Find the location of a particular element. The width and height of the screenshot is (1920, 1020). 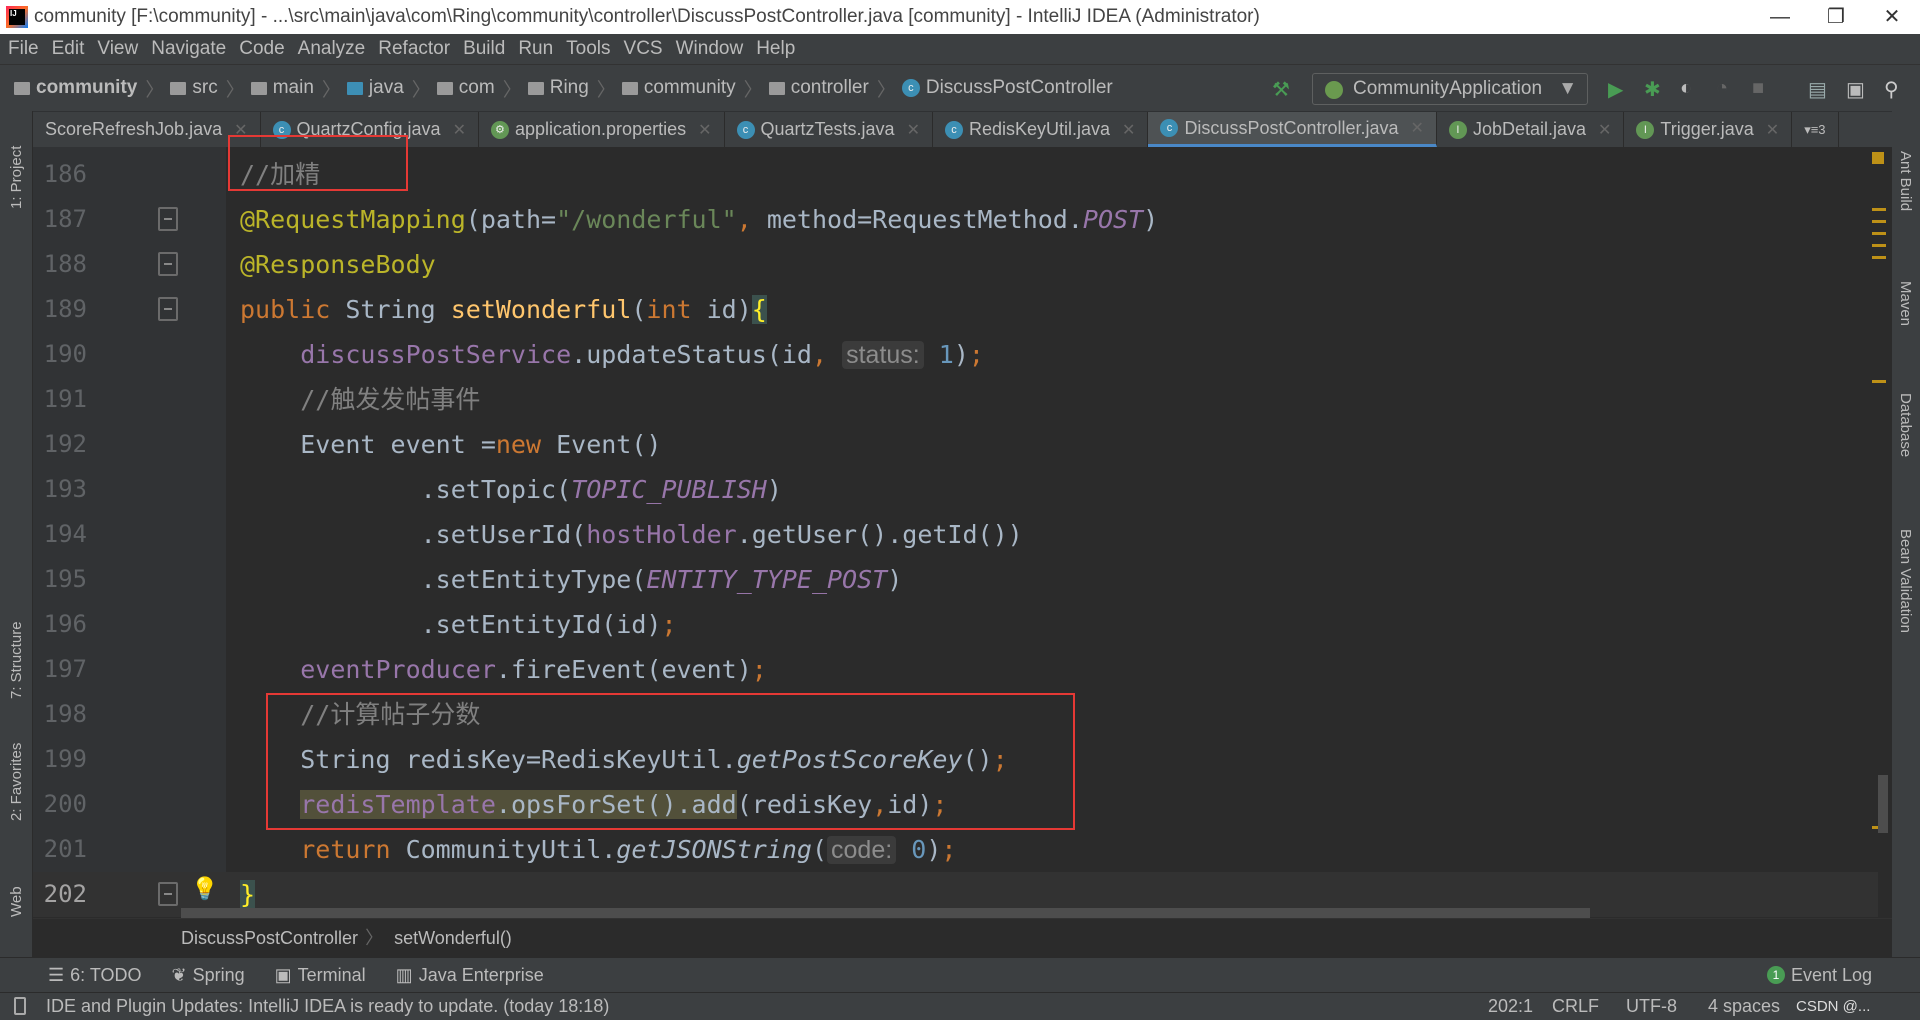

crumb-label: Ring is located at coordinates (569, 87).